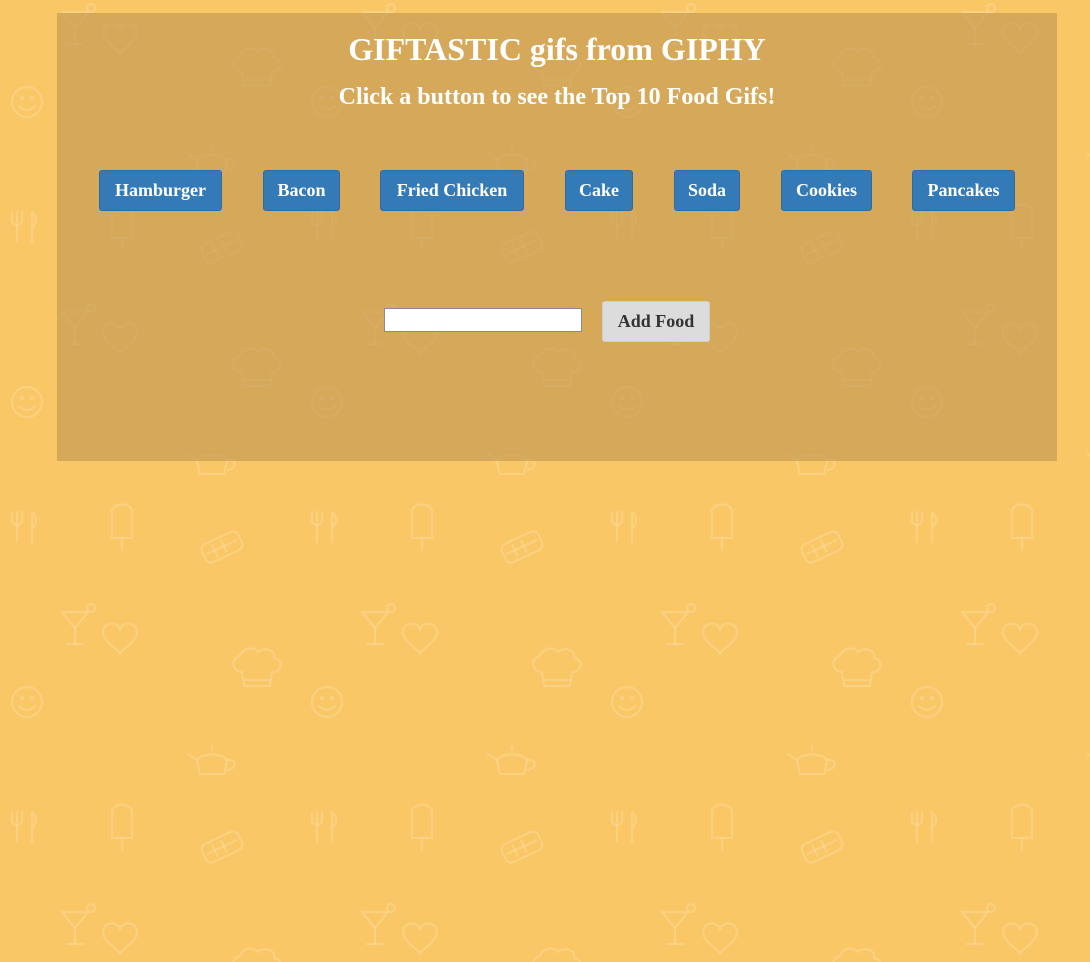 The width and height of the screenshot is (1090, 962). I want to click on food-button-cookies: Cookies, so click(826, 190).